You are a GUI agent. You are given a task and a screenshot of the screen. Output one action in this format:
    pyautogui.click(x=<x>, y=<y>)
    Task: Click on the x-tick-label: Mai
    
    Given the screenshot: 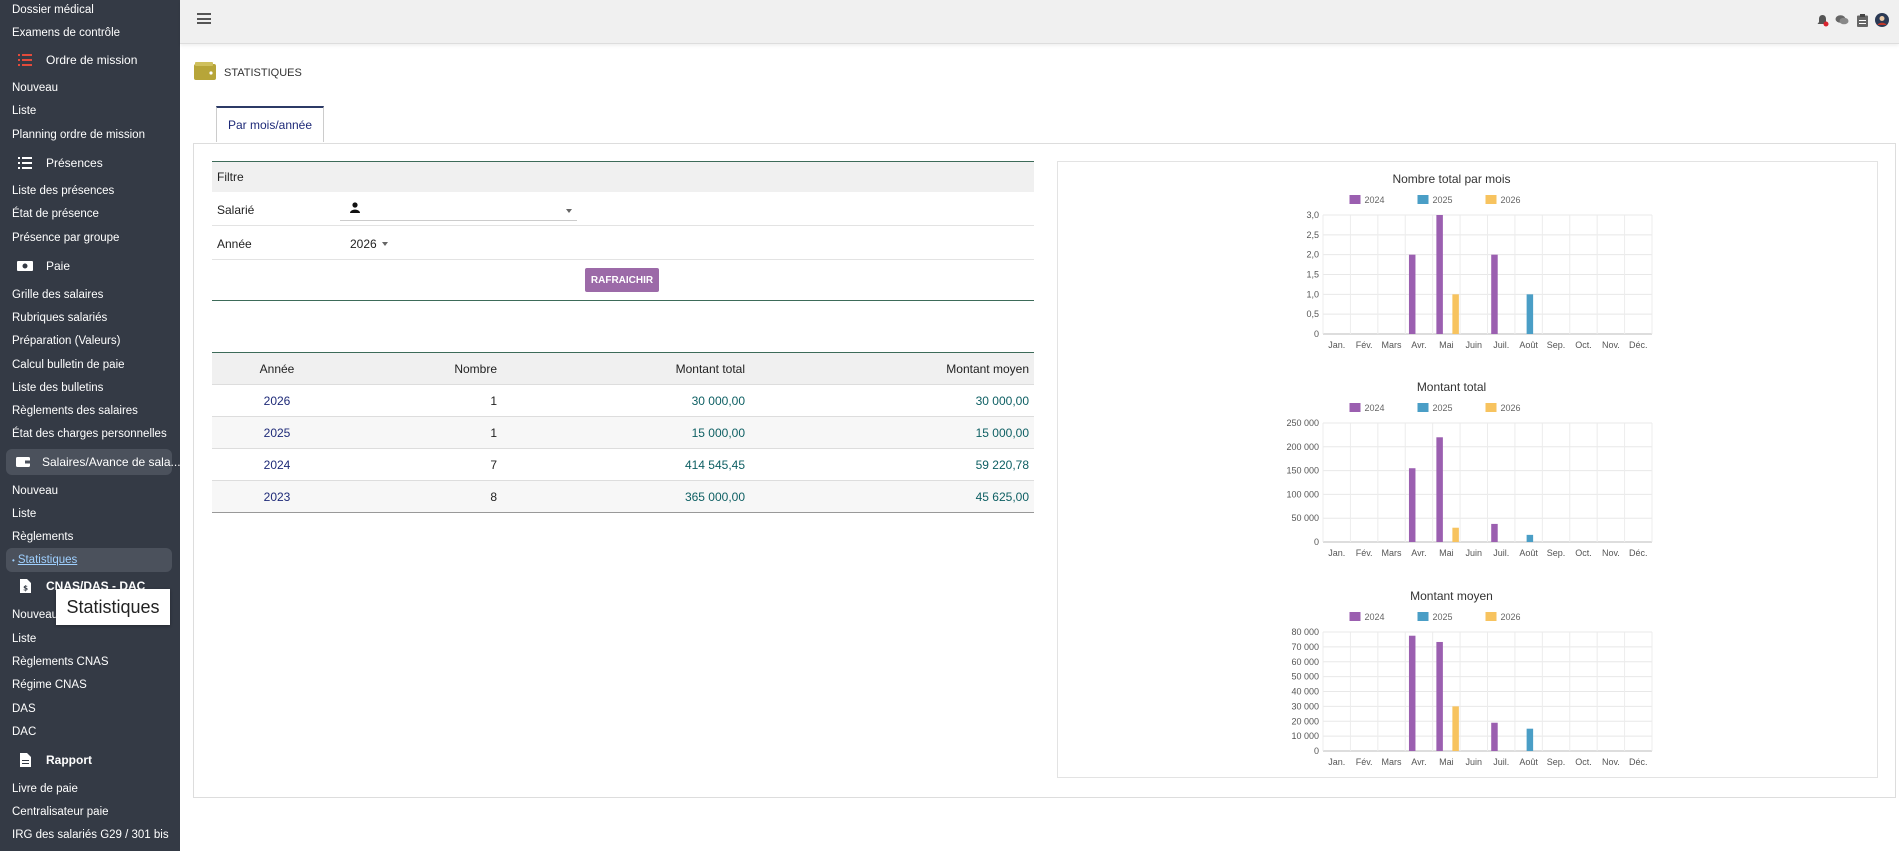 What is the action you would take?
    pyautogui.click(x=1446, y=345)
    